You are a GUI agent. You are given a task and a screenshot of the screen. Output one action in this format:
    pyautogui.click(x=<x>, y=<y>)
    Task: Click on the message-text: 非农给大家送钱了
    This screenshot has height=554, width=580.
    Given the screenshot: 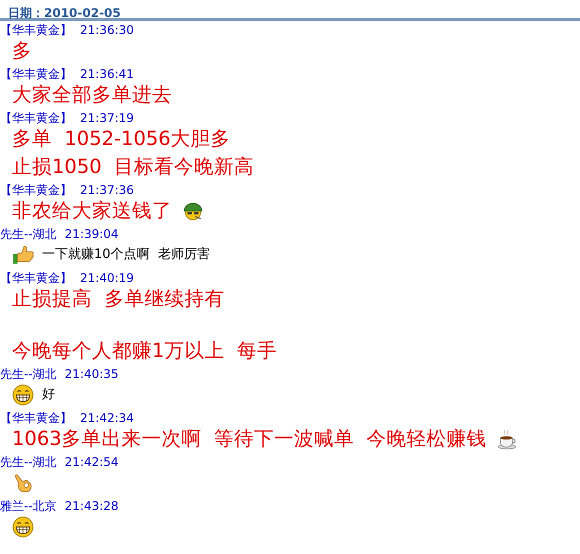 What is the action you would take?
    pyautogui.click(x=92, y=211)
    